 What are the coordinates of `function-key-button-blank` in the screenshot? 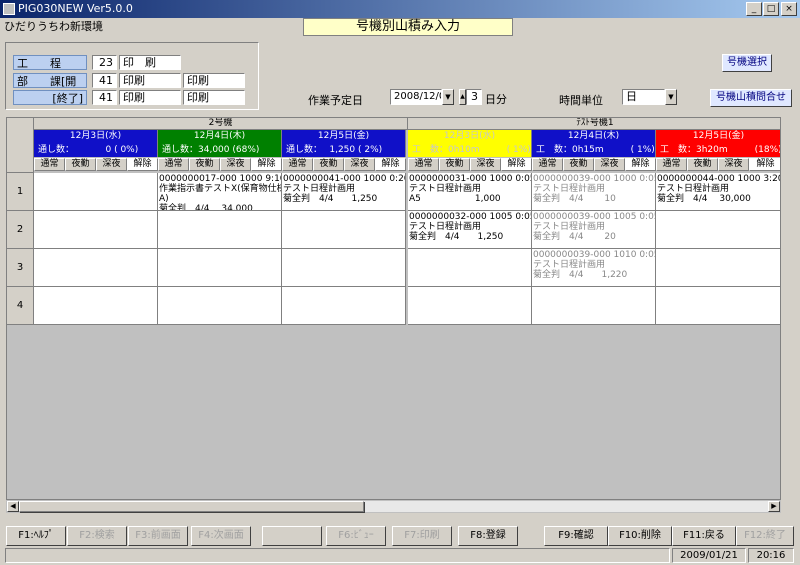 It's located at (292, 536).